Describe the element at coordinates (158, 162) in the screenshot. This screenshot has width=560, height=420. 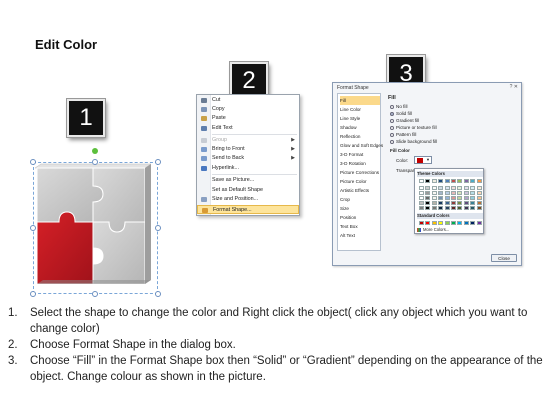
I see `resize-handle-tr` at that location.